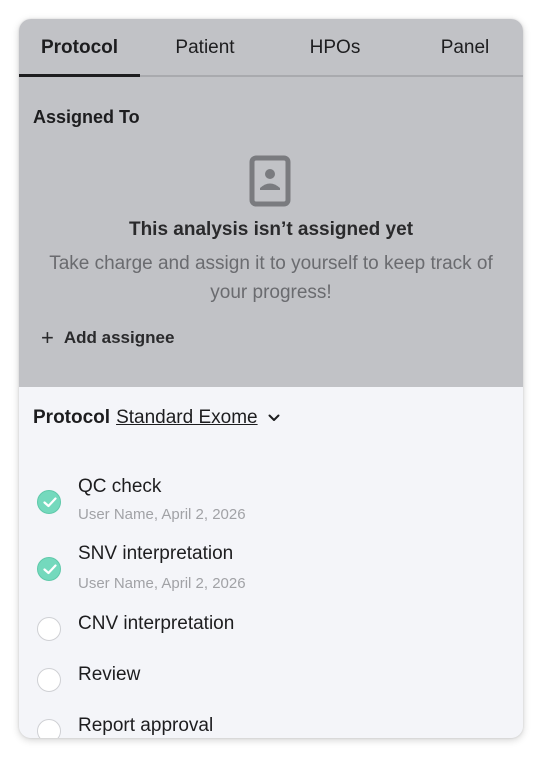 This screenshot has width=542, height=757. I want to click on protocol-header: Protocol Standard Exome, so click(156, 418).